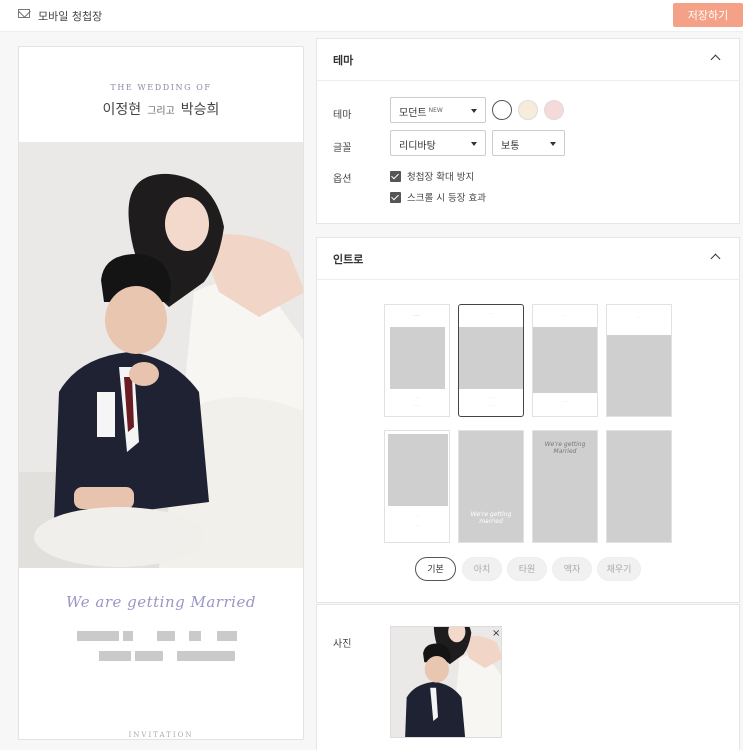 This screenshot has width=743, height=750. I want to click on tab-basic: 기본, so click(435, 569).